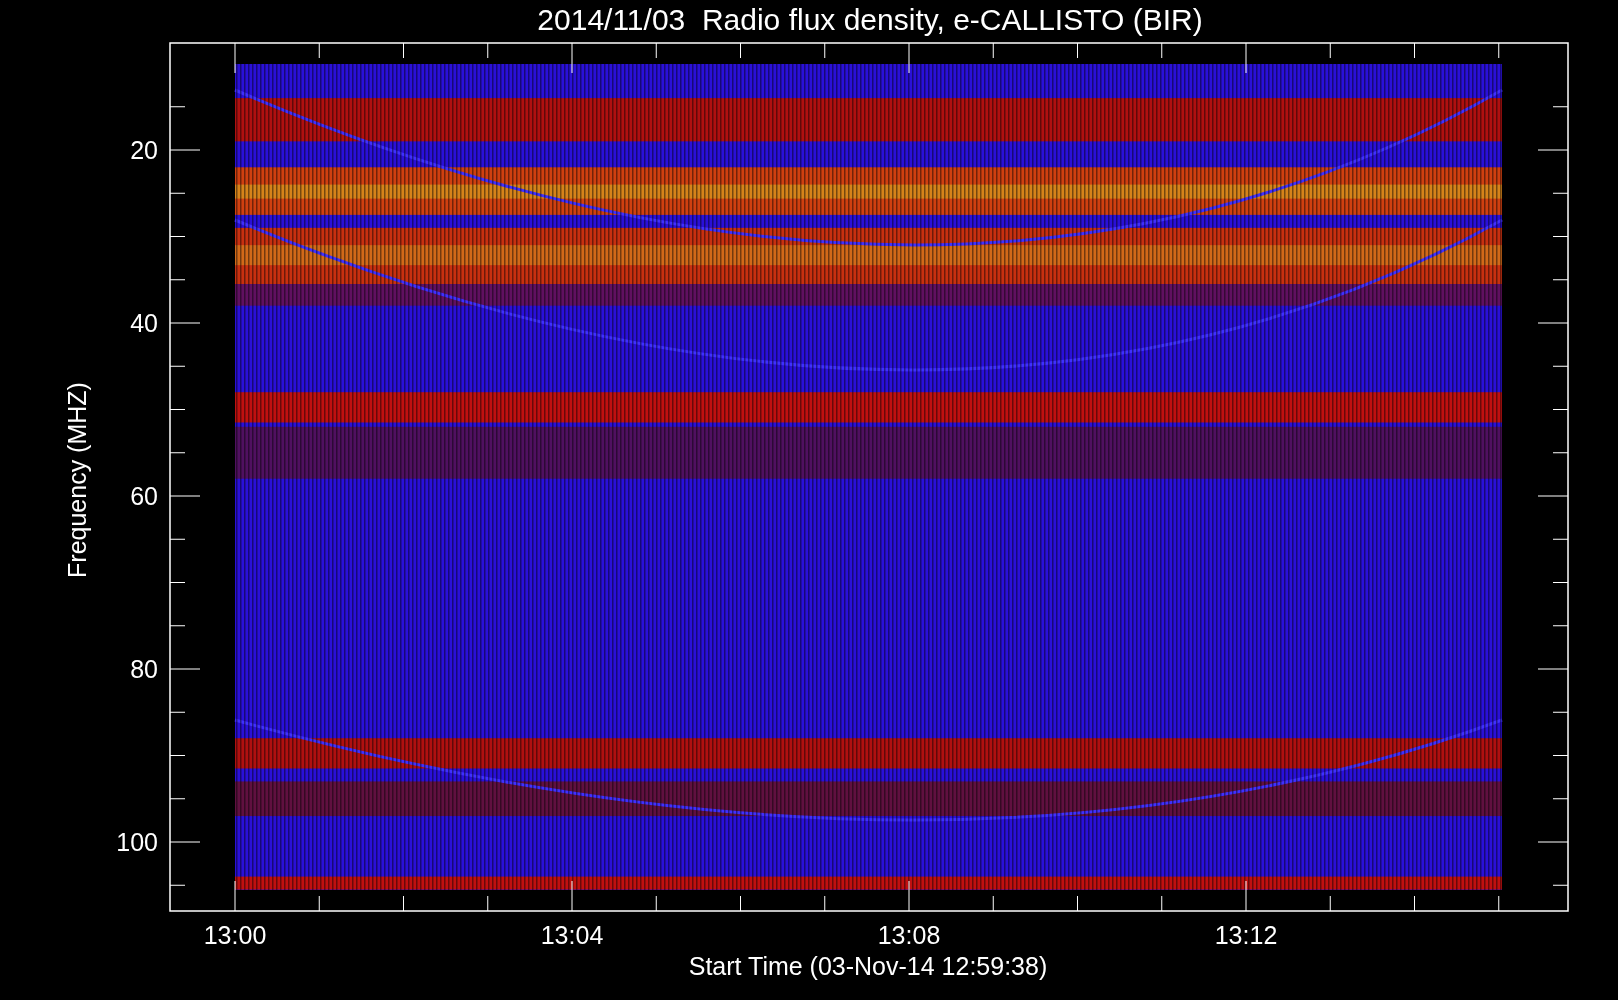  What do you see at coordinates (144, 496) in the screenshot?
I see `y-tick-label: 60` at bounding box center [144, 496].